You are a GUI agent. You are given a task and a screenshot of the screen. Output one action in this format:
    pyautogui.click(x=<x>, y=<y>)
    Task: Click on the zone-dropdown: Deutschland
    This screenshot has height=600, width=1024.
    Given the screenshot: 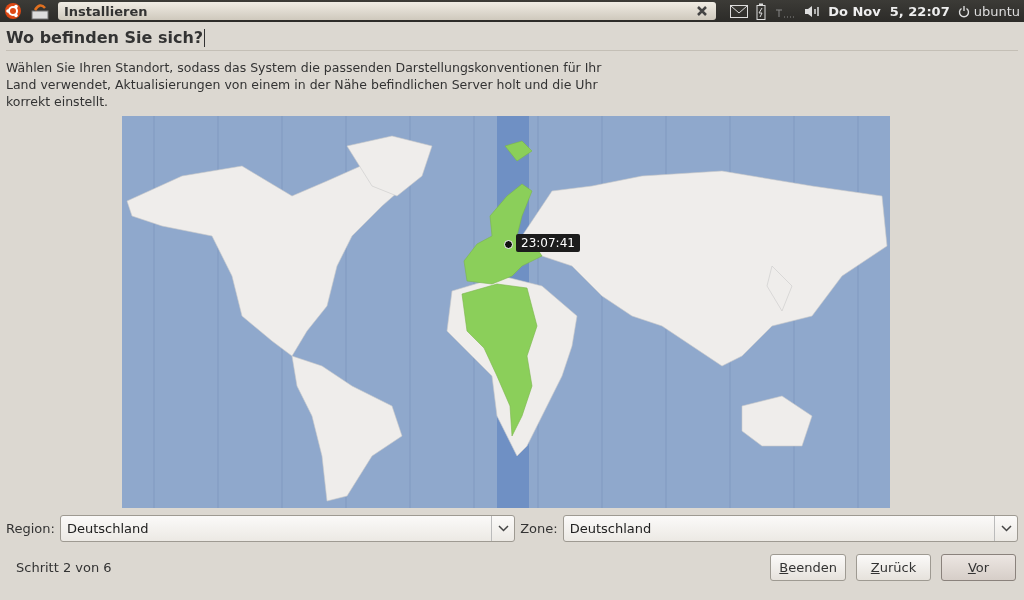 What is the action you would take?
    pyautogui.click(x=790, y=528)
    